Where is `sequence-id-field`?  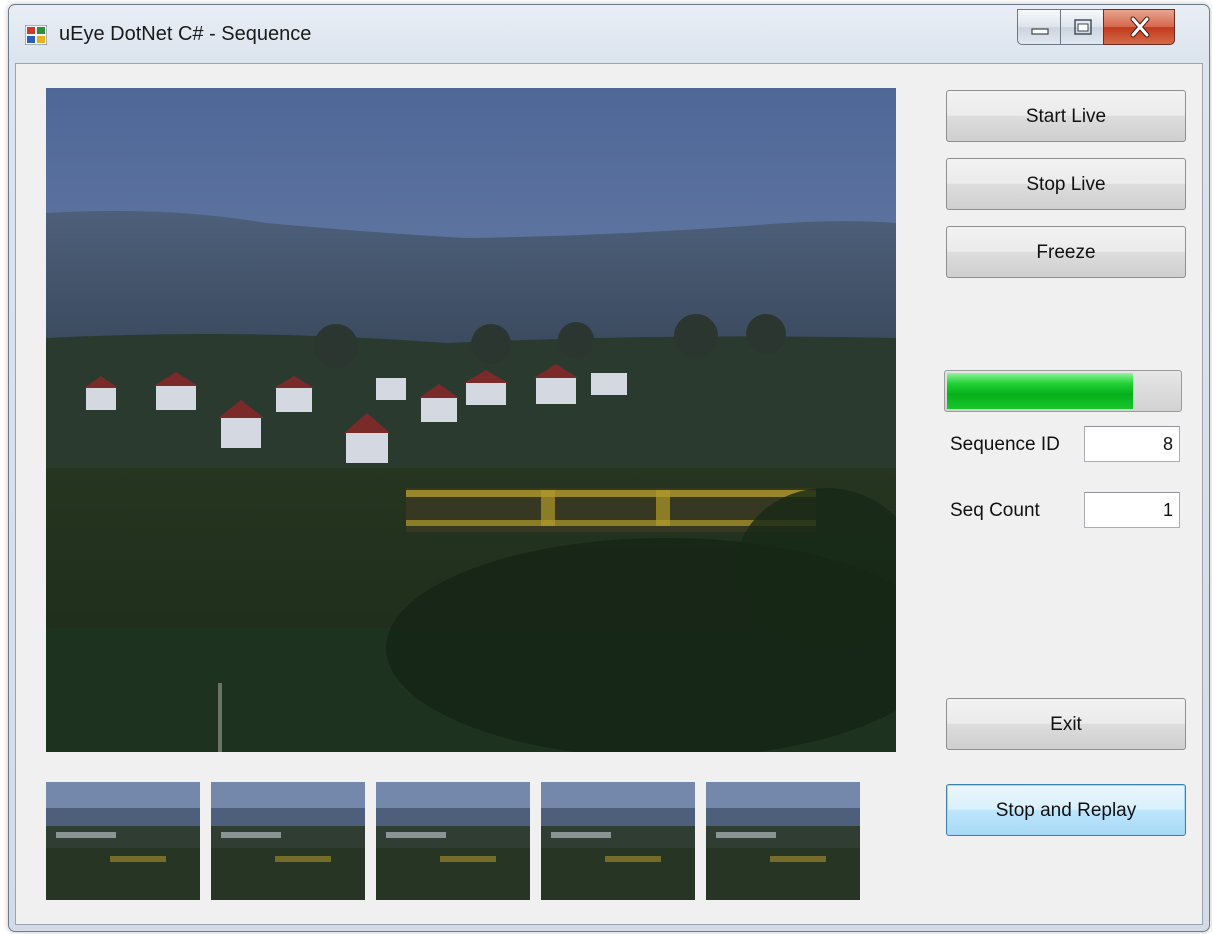
sequence-id-field is located at coordinates (1132, 444).